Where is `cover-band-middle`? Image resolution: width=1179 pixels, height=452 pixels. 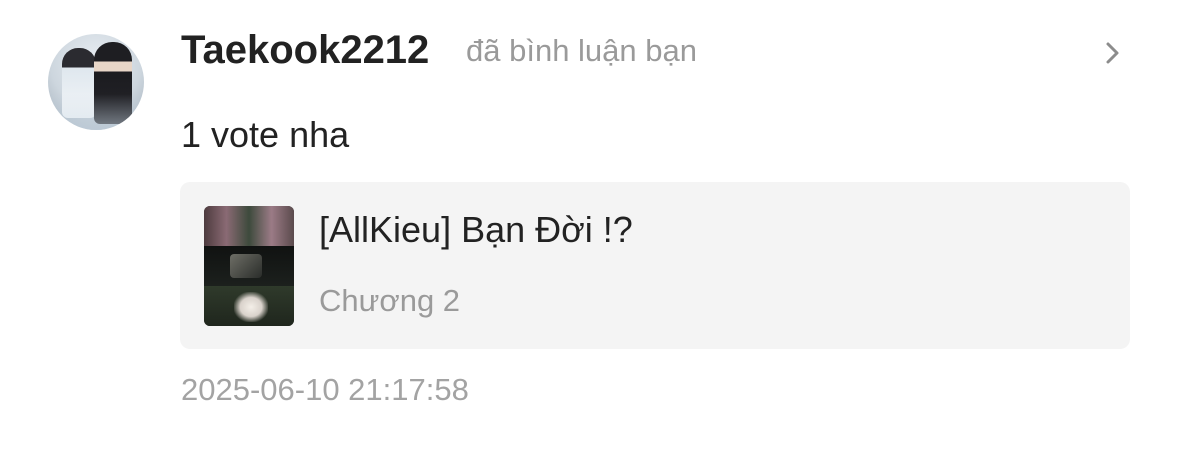 cover-band-middle is located at coordinates (249, 266).